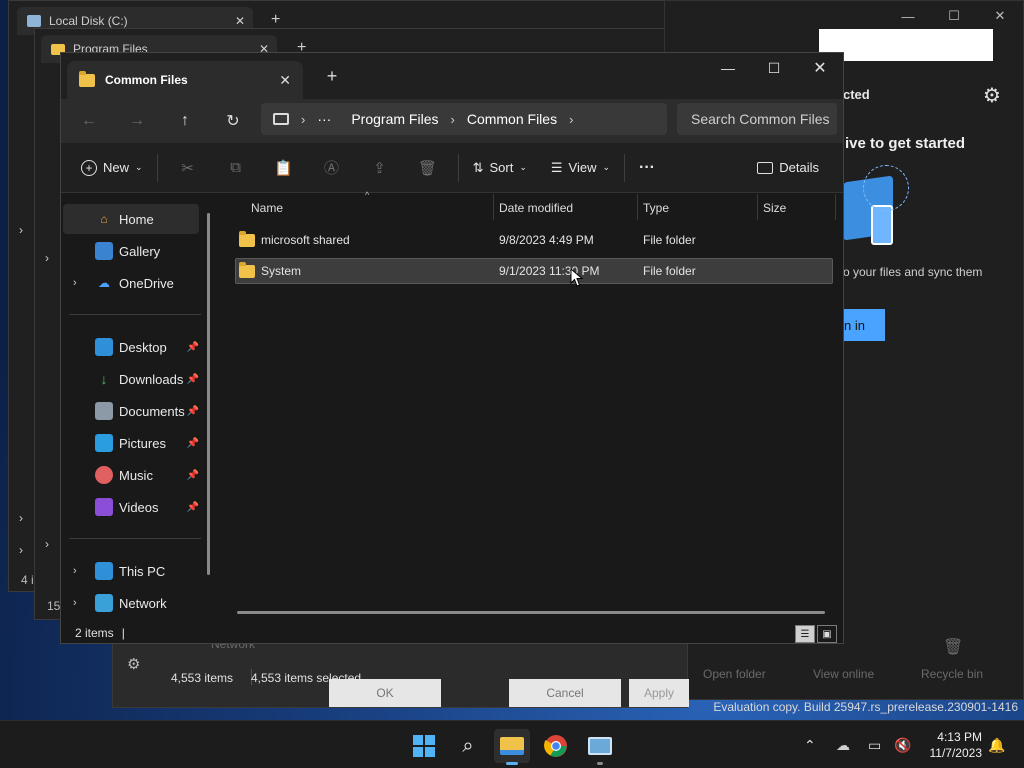 This screenshot has width=1024, height=768. Describe the element at coordinates (135, 314) in the screenshot. I see `sidebar-divider` at that location.